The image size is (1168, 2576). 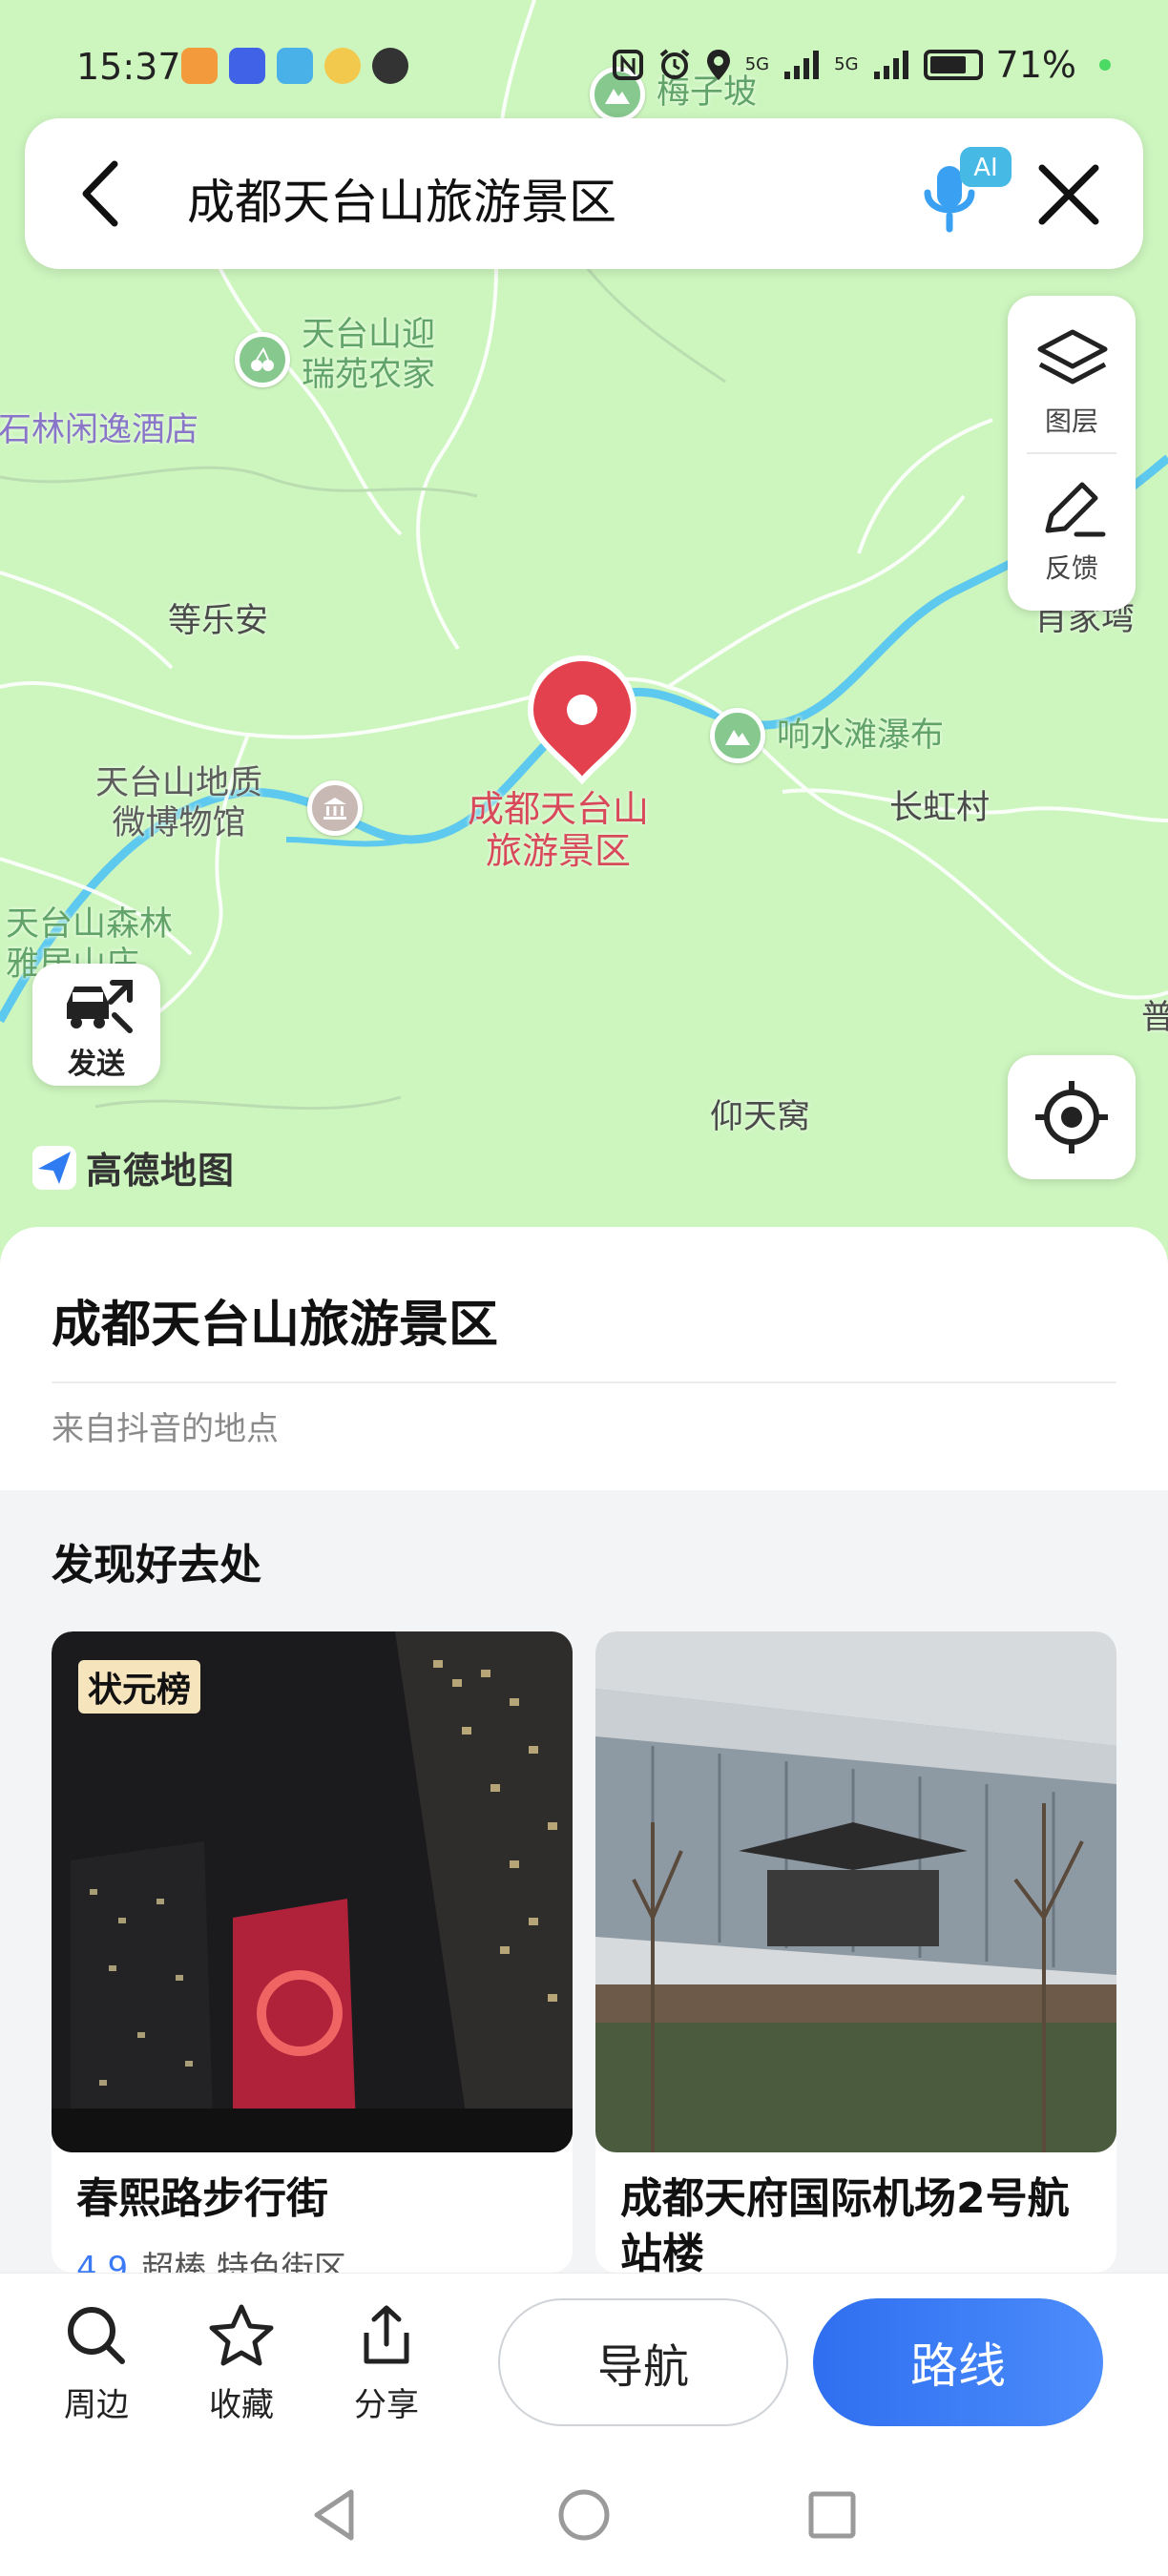 I want to click on discover-title: 发现好去处, so click(x=157, y=1565).